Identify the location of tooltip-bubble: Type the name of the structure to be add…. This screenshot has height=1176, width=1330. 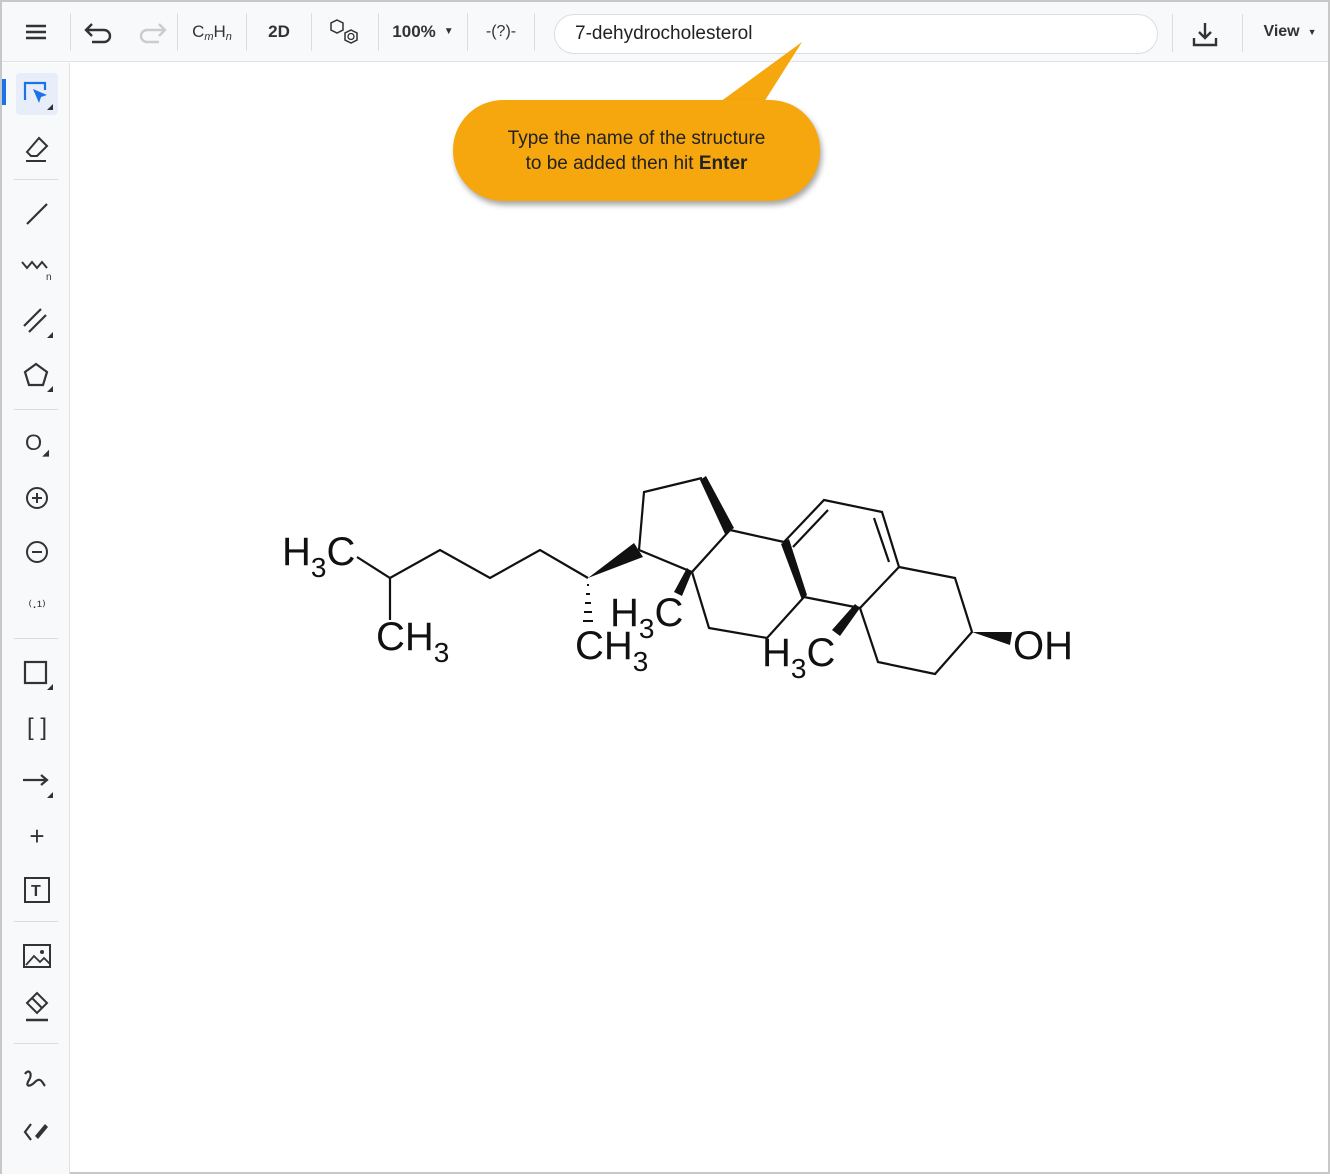
(636, 150).